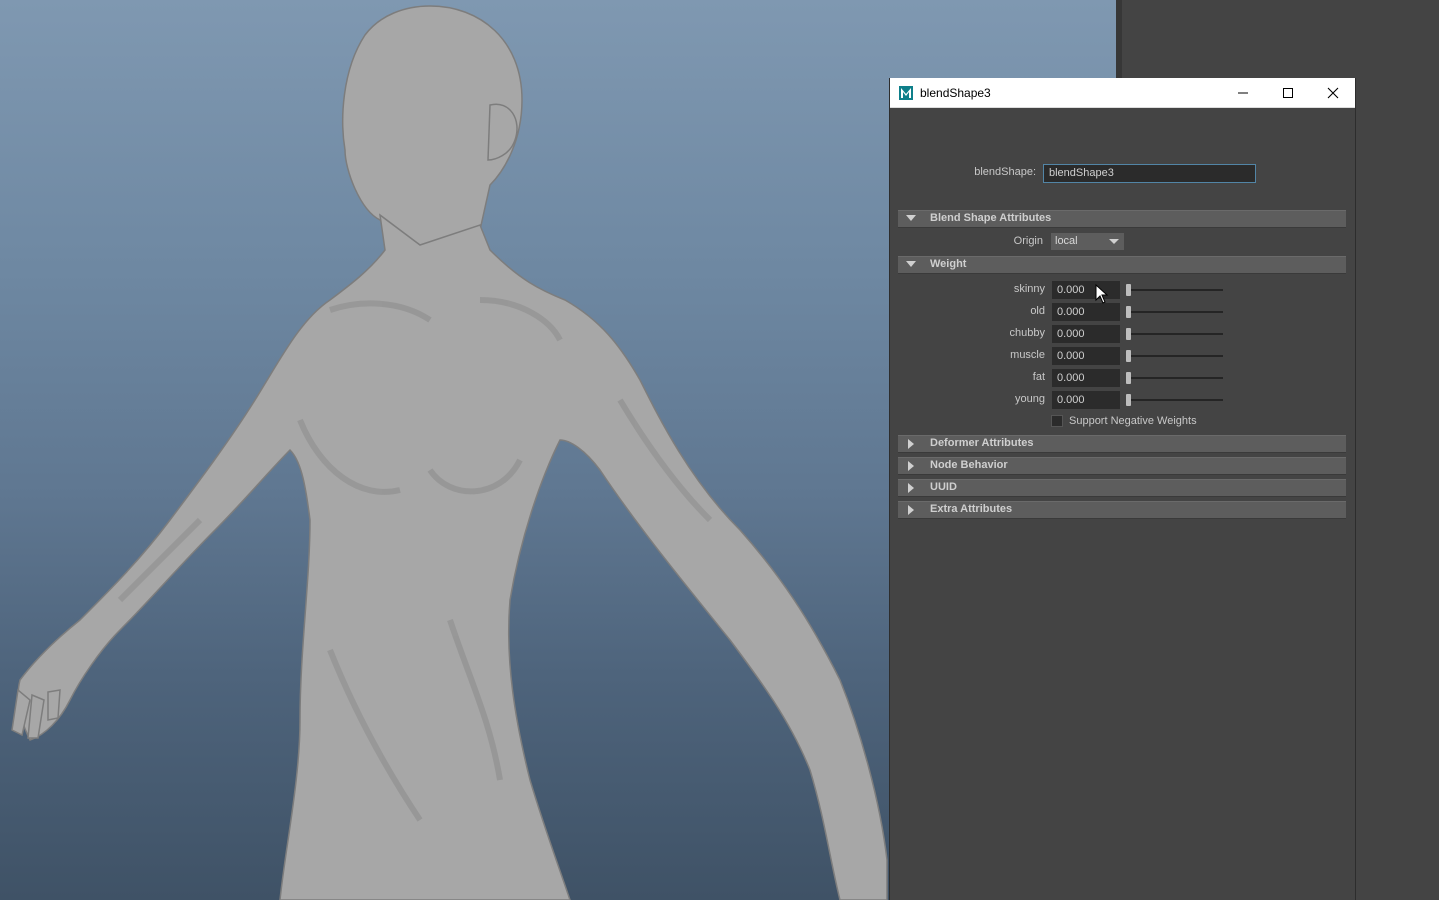 This screenshot has width=1439, height=900. I want to click on weight-label: fat, so click(1038, 377).